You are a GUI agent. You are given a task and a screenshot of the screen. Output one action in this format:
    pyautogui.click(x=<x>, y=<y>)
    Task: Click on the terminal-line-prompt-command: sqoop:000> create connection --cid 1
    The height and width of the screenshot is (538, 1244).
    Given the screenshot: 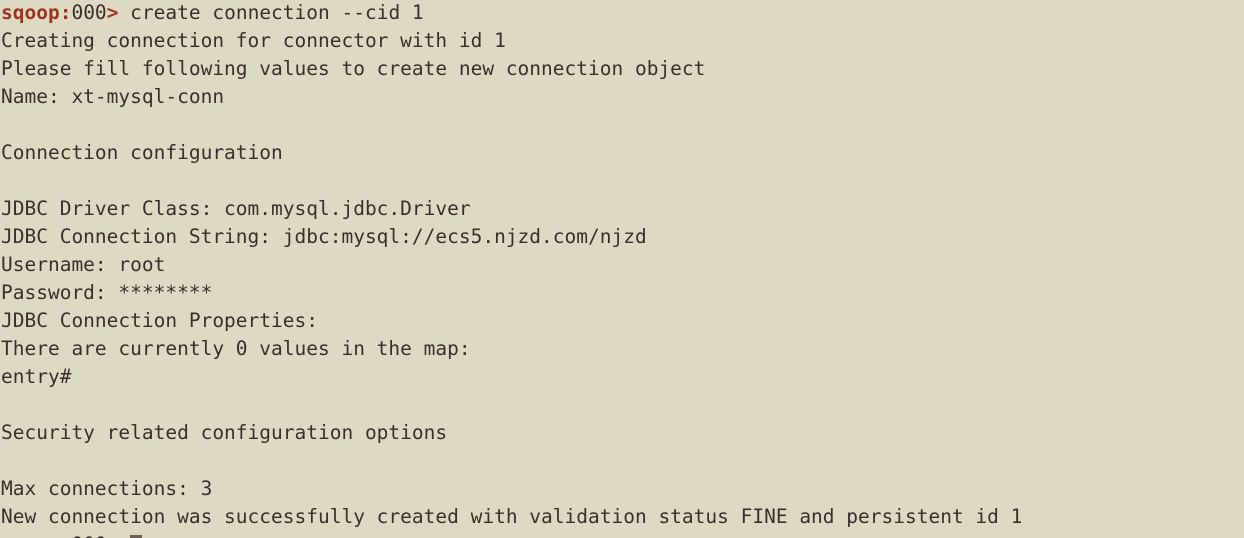 What is the action you would take?
    pyautogui.click(x=622, y=13)
    